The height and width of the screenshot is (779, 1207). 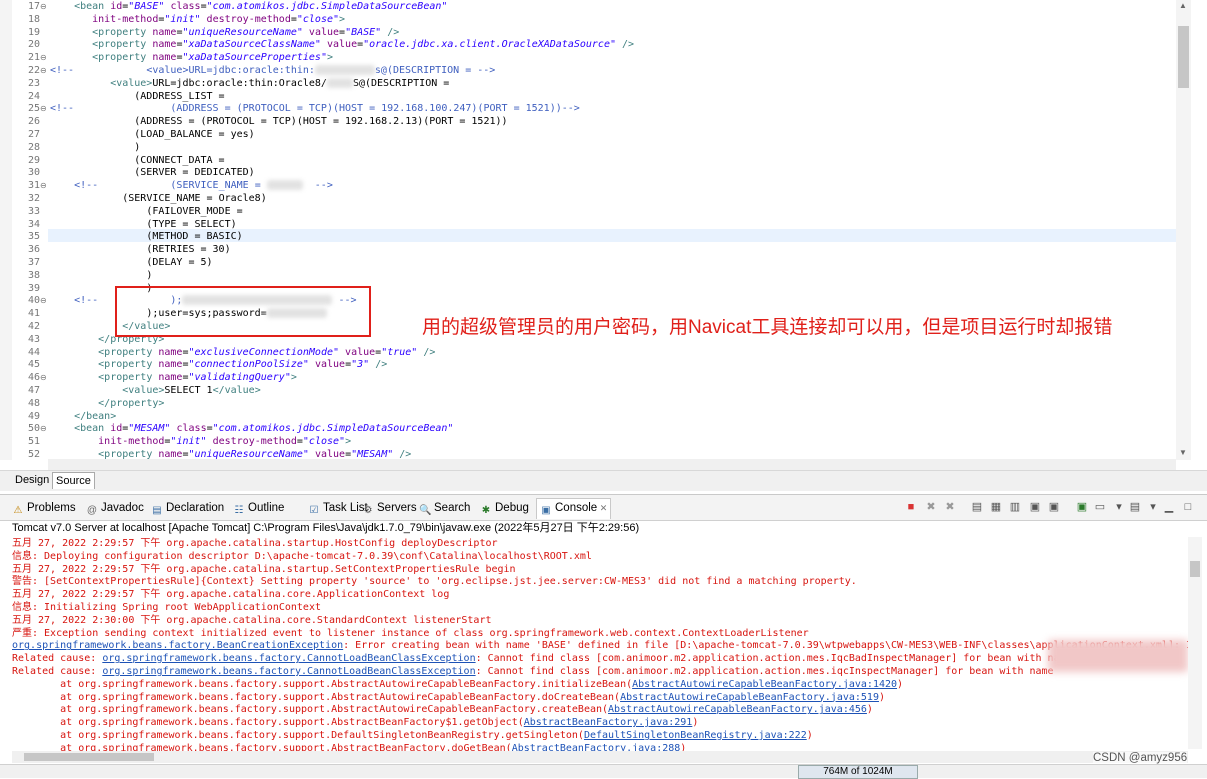 I want to click on remove-launch-icon: ✖, so click(x=931, y=507).